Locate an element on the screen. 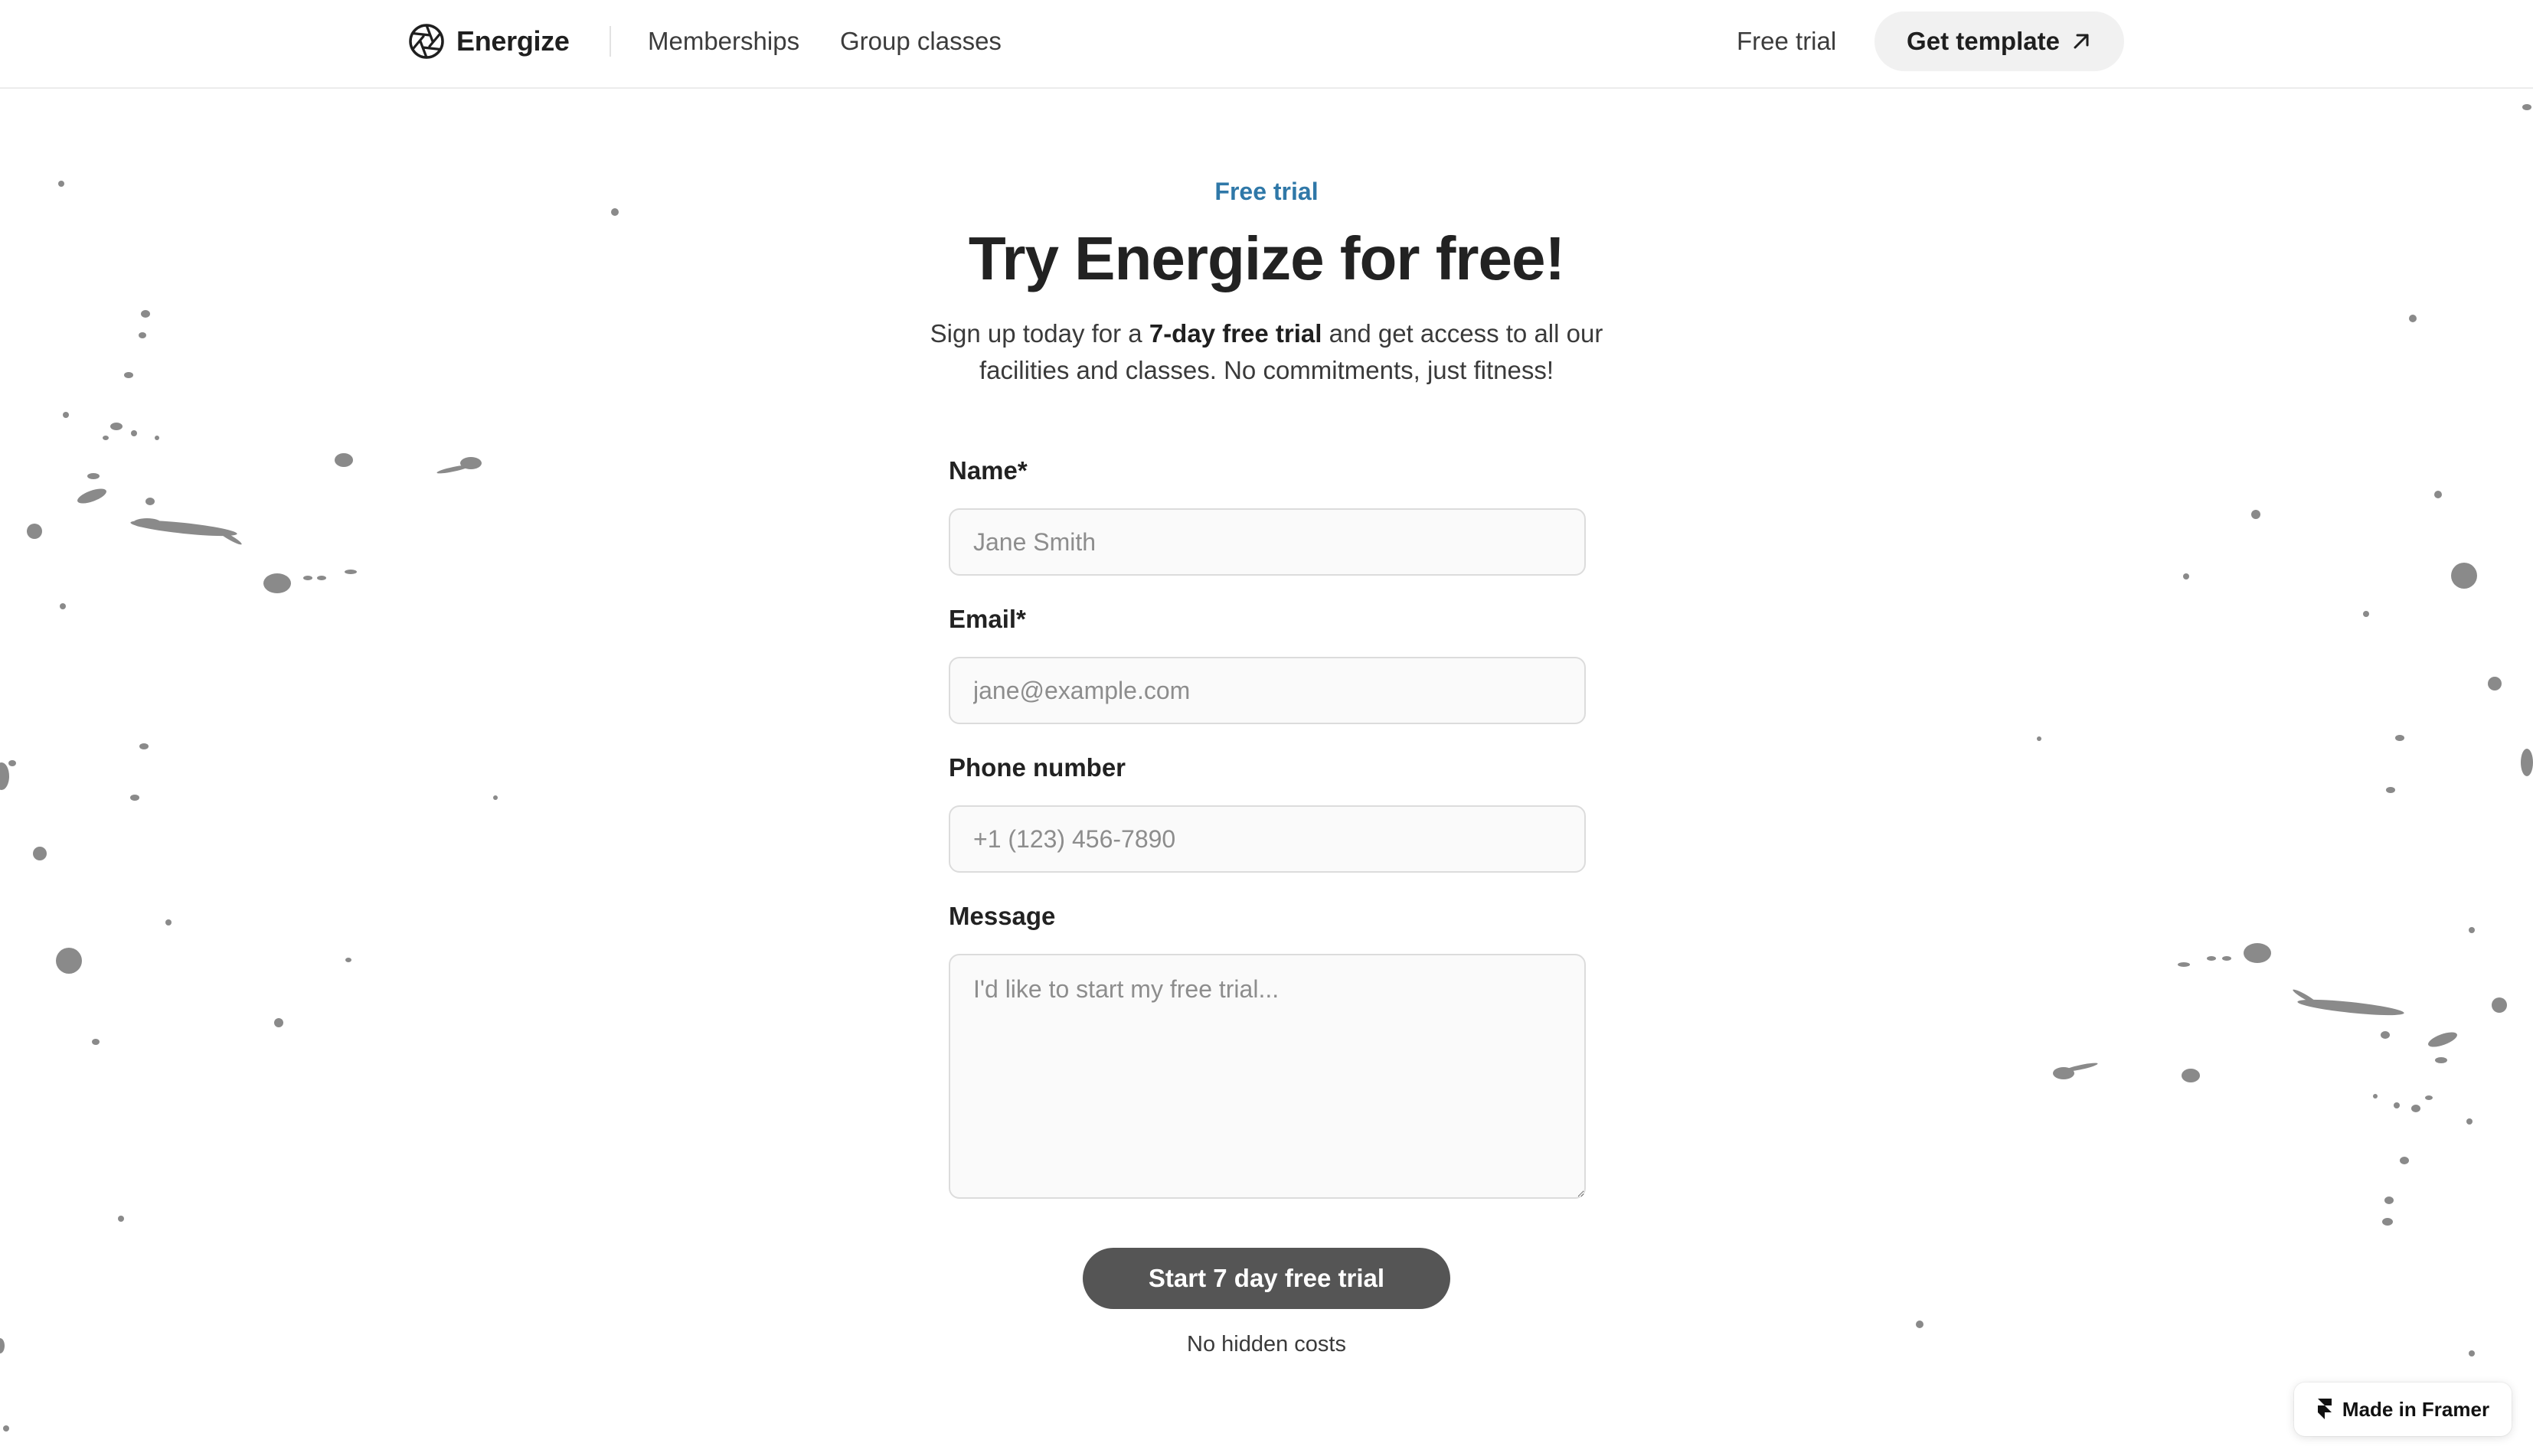 This screenshot has width=2533, height=1456. made-in-framer-badge: Made in Framer is located at coordinates (2403, 1410).